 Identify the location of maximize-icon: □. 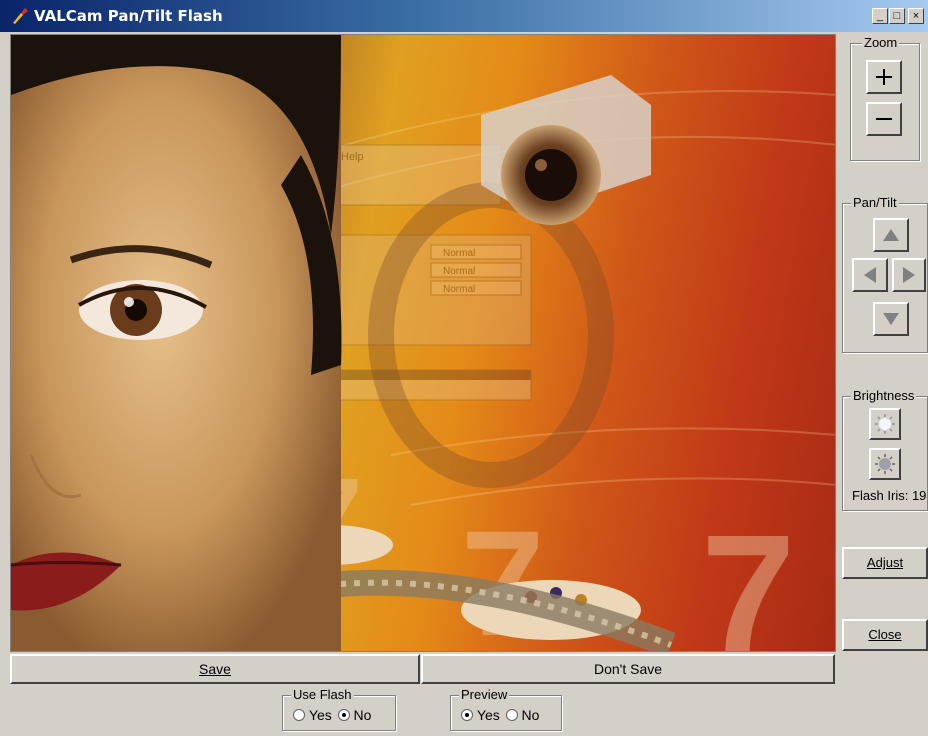
(897, 16).